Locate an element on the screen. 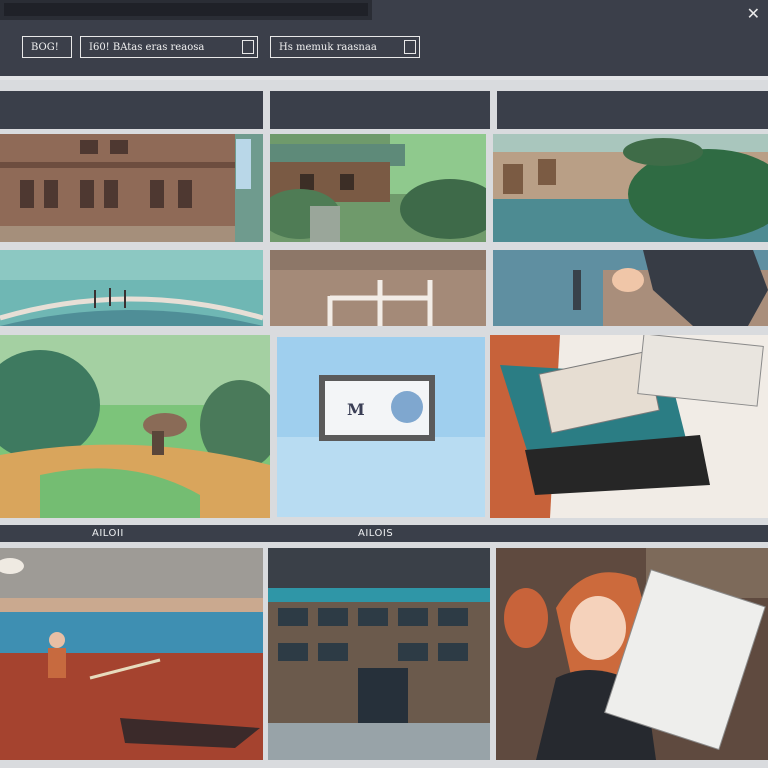  photo-caption: M is located at coordinates (356, 409).